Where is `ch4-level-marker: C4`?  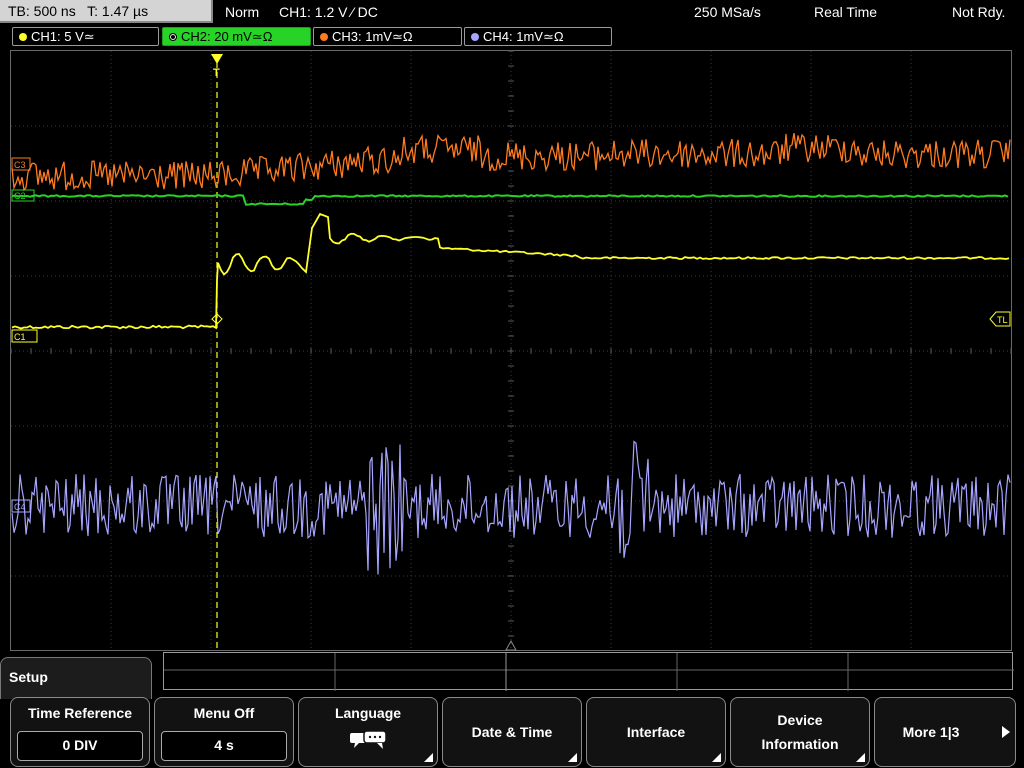
ch4-level-marker: C4 is located at coordinates (21, 506).